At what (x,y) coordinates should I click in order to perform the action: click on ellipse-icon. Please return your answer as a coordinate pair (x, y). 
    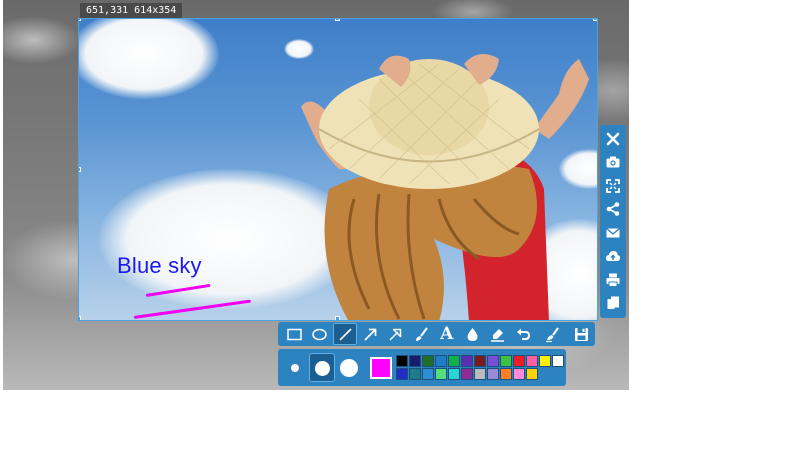
    Looking at the image, I should click on (319, 334).